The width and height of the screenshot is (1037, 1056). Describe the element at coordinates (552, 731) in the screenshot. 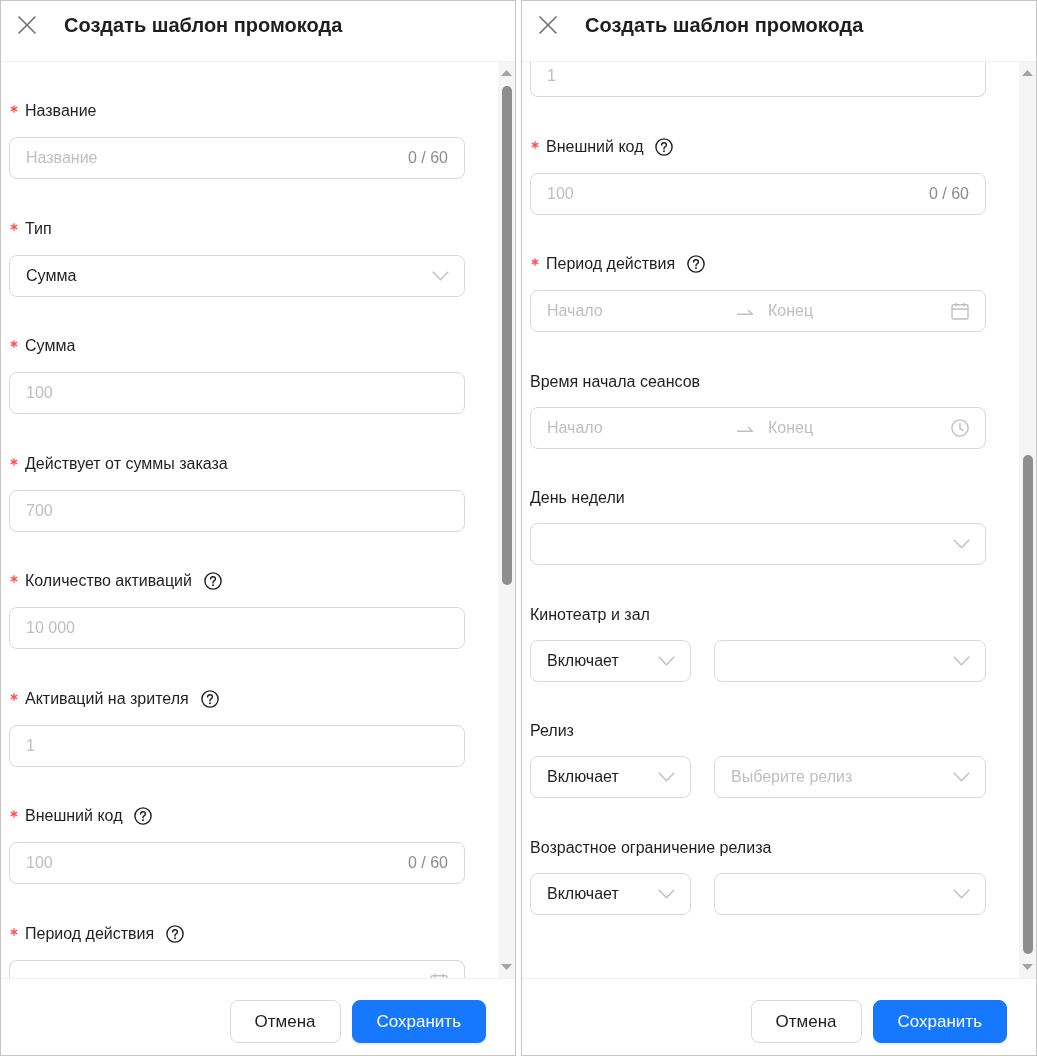

I see `field-label: Релиз` at that location.